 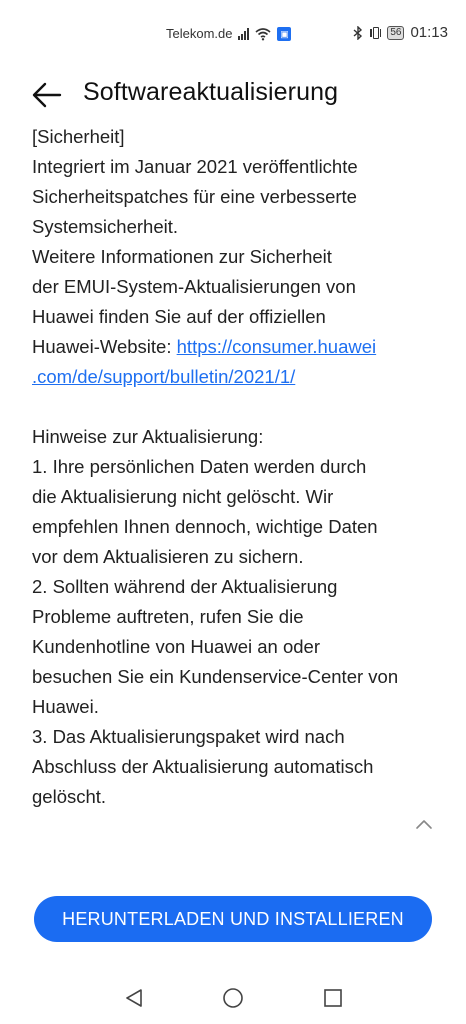 What do you see at coordinates (163, 376) in the screenshot?
I see `bulletin-link-continued: .com/de/support/bulletin/2021/1/` at bounding box center [163, 376].